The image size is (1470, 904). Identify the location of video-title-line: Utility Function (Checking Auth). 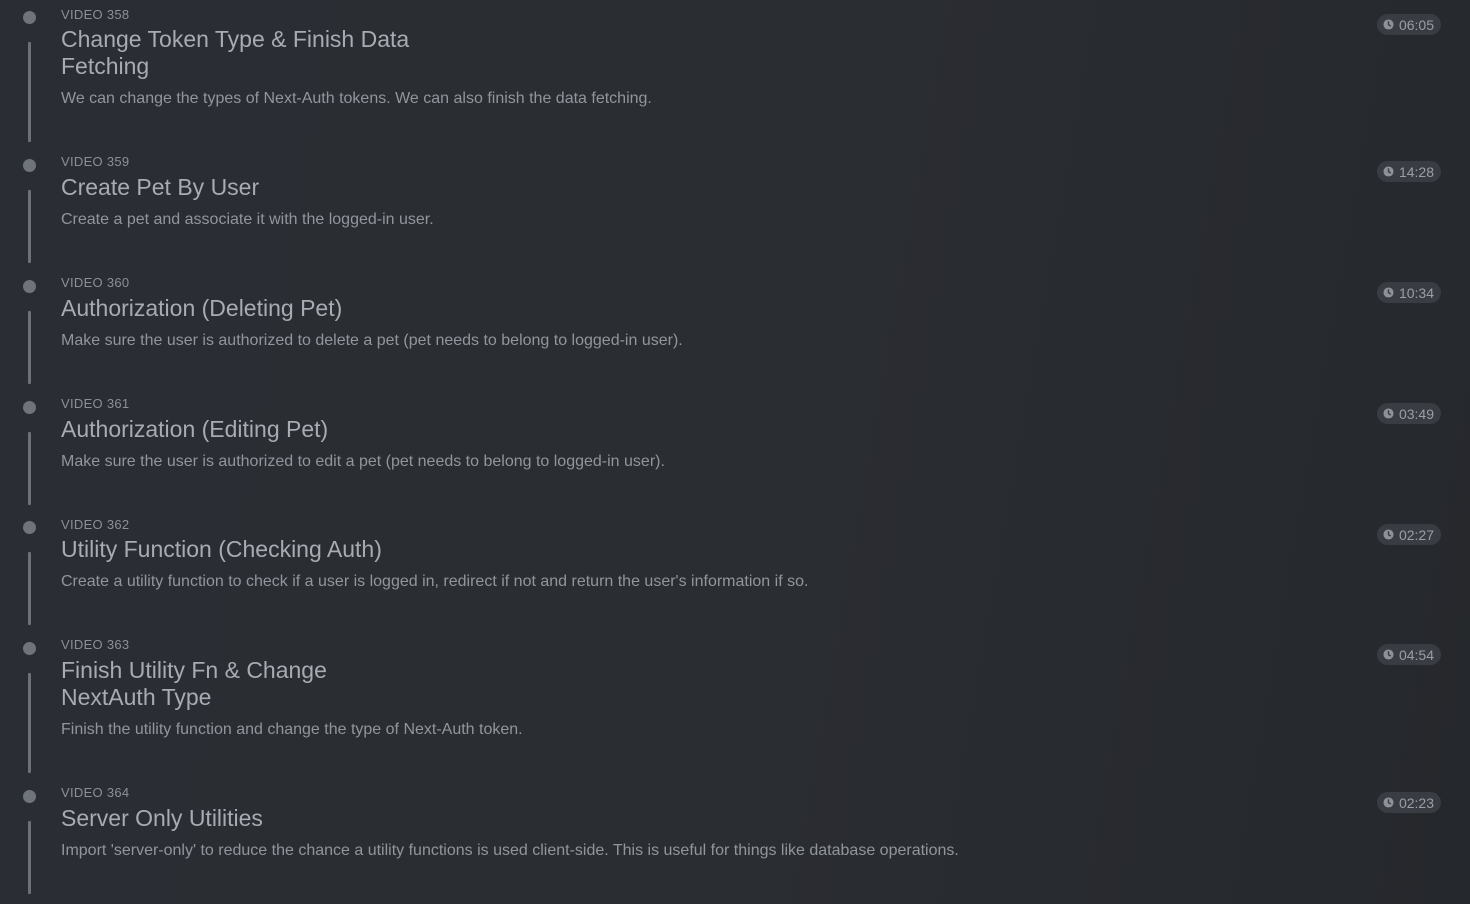
(221, 549).